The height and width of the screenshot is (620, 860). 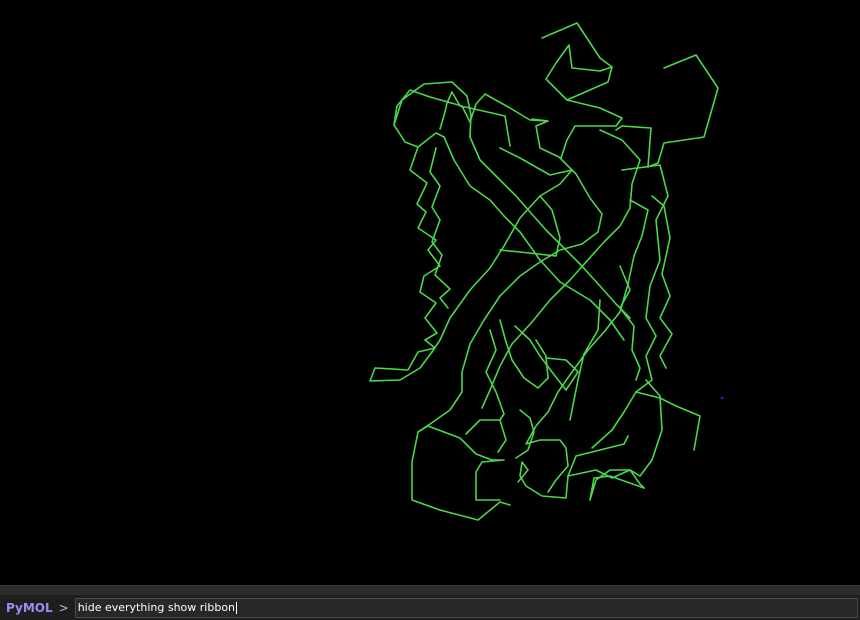 I want to click on command-prompt: PyMOL >, so click(x=37, y=607).